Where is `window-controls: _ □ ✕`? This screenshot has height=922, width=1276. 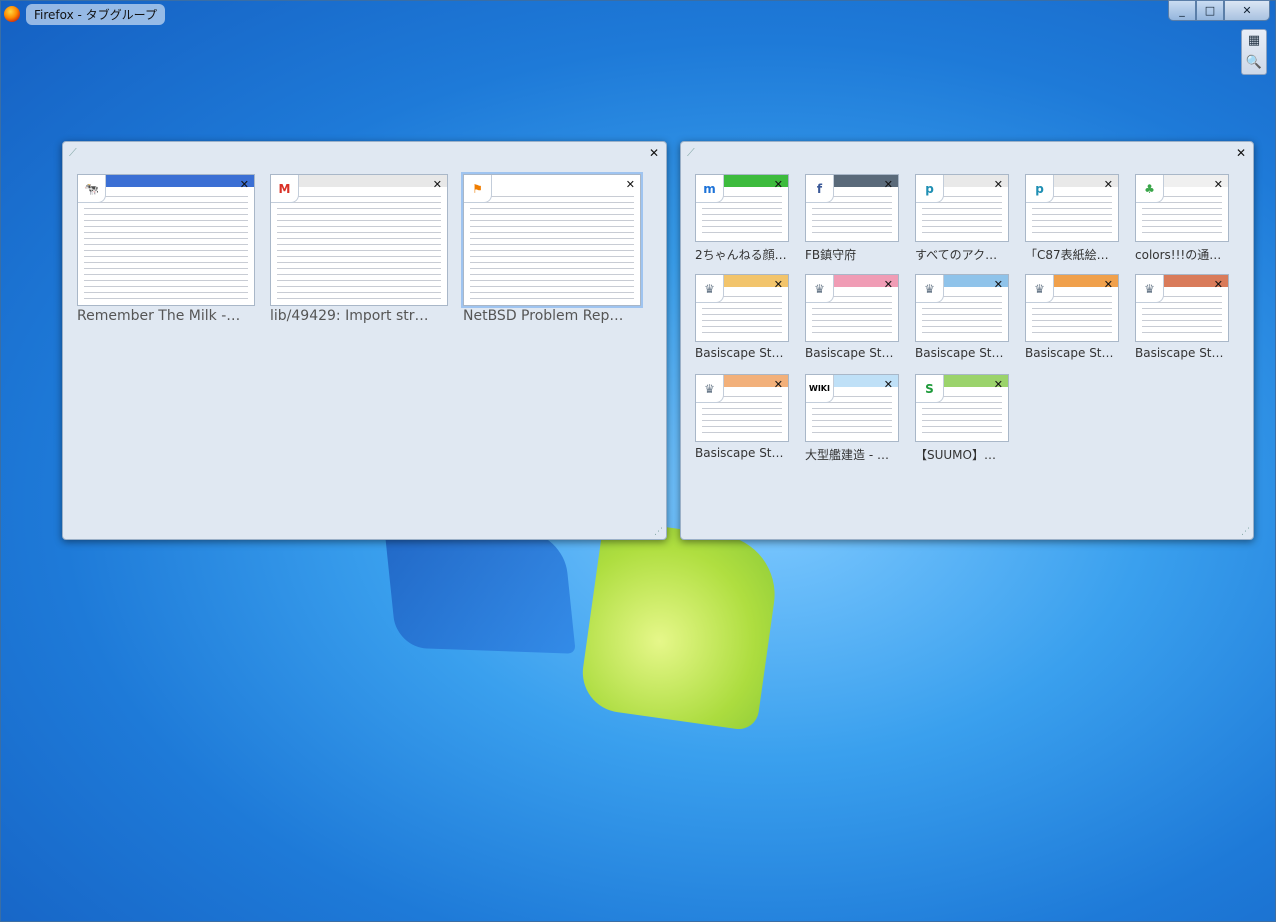 window-controls: _ □ ✕ is located at coordinates (1219, 10).